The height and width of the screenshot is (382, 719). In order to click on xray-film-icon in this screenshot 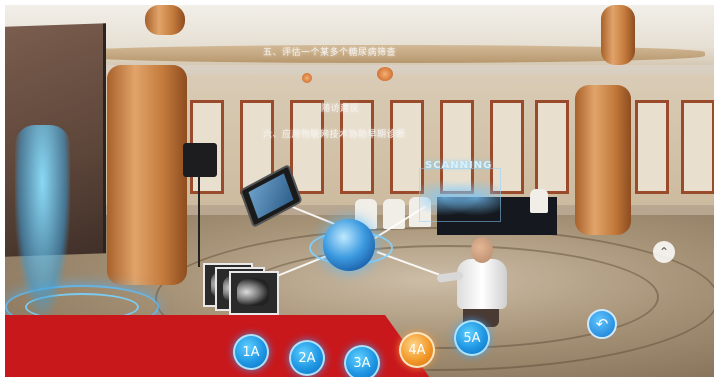, I will do `click(254, 293)`.